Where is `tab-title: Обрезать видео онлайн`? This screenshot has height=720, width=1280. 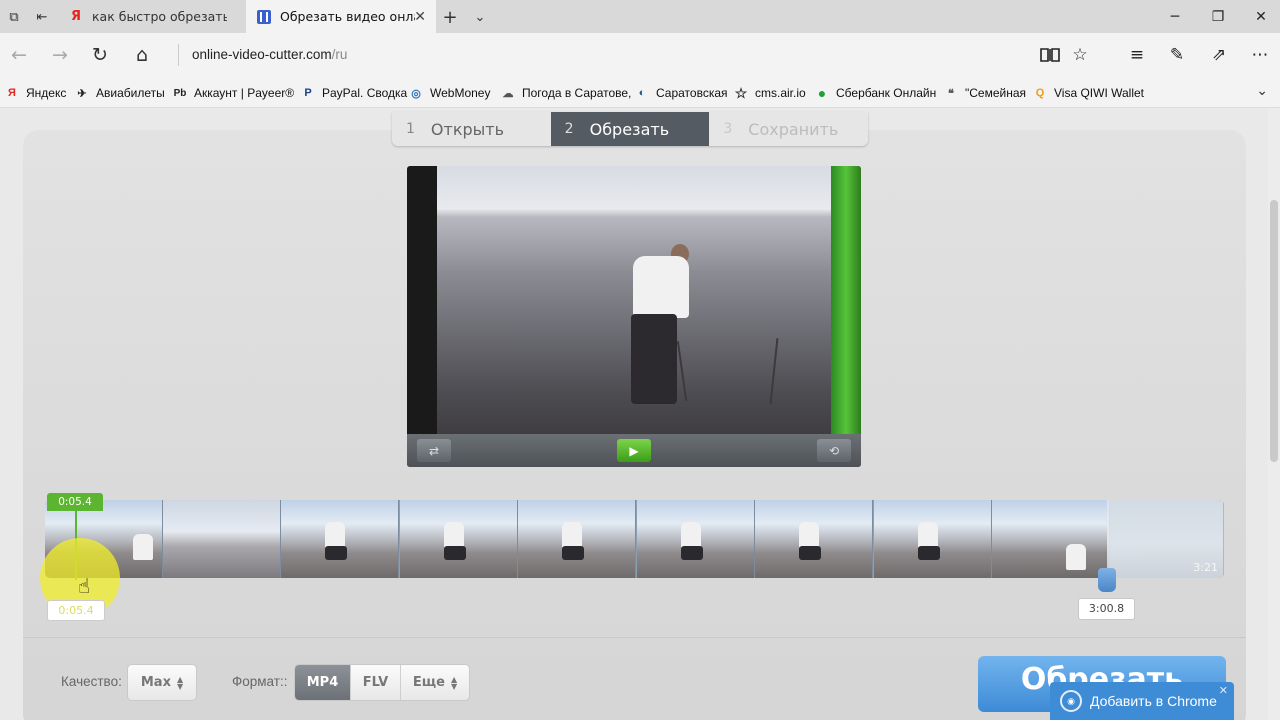 tab-title: Обрезать видео онлайн is located at coordinates (347, 16).